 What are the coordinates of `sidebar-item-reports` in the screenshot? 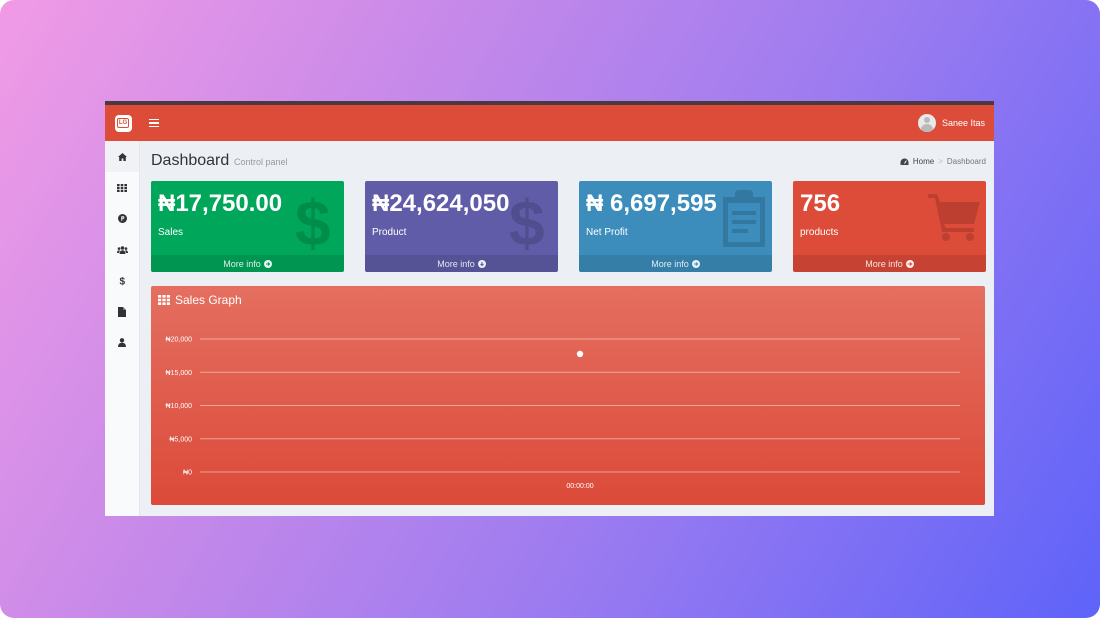 It's located at (122, 311).